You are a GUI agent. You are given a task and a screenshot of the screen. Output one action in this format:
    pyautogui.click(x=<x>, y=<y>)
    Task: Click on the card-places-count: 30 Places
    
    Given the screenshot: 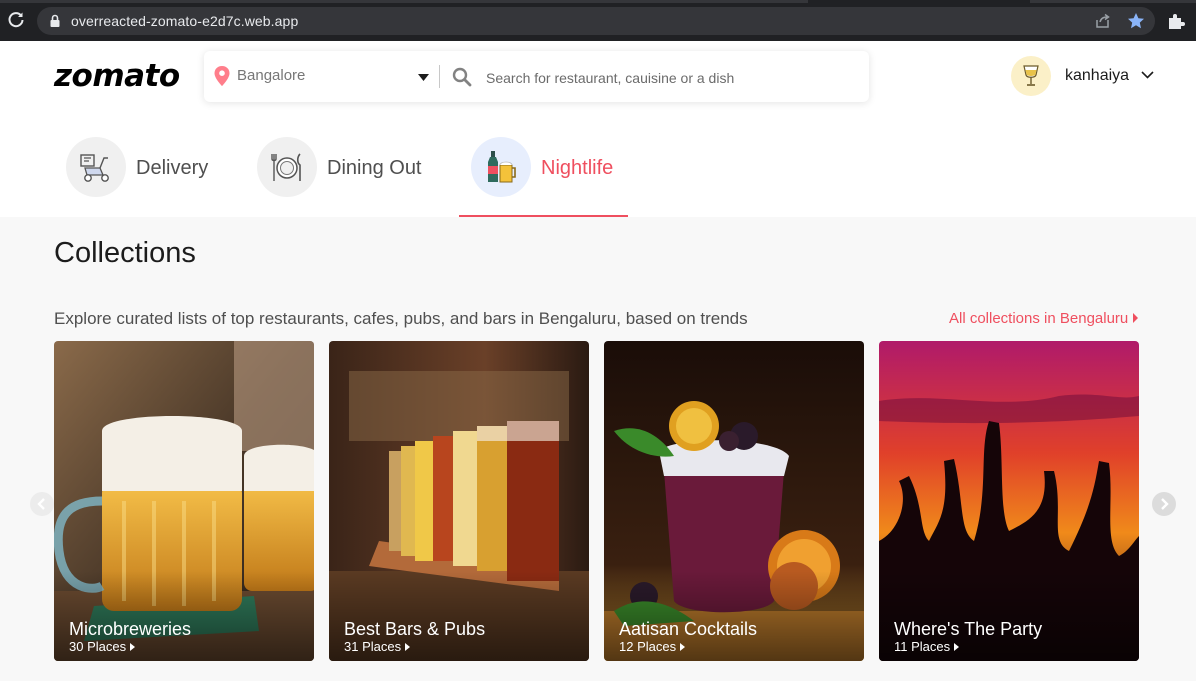 What is the action you would take?
    pyautogui.click(x=98, y=646)
    